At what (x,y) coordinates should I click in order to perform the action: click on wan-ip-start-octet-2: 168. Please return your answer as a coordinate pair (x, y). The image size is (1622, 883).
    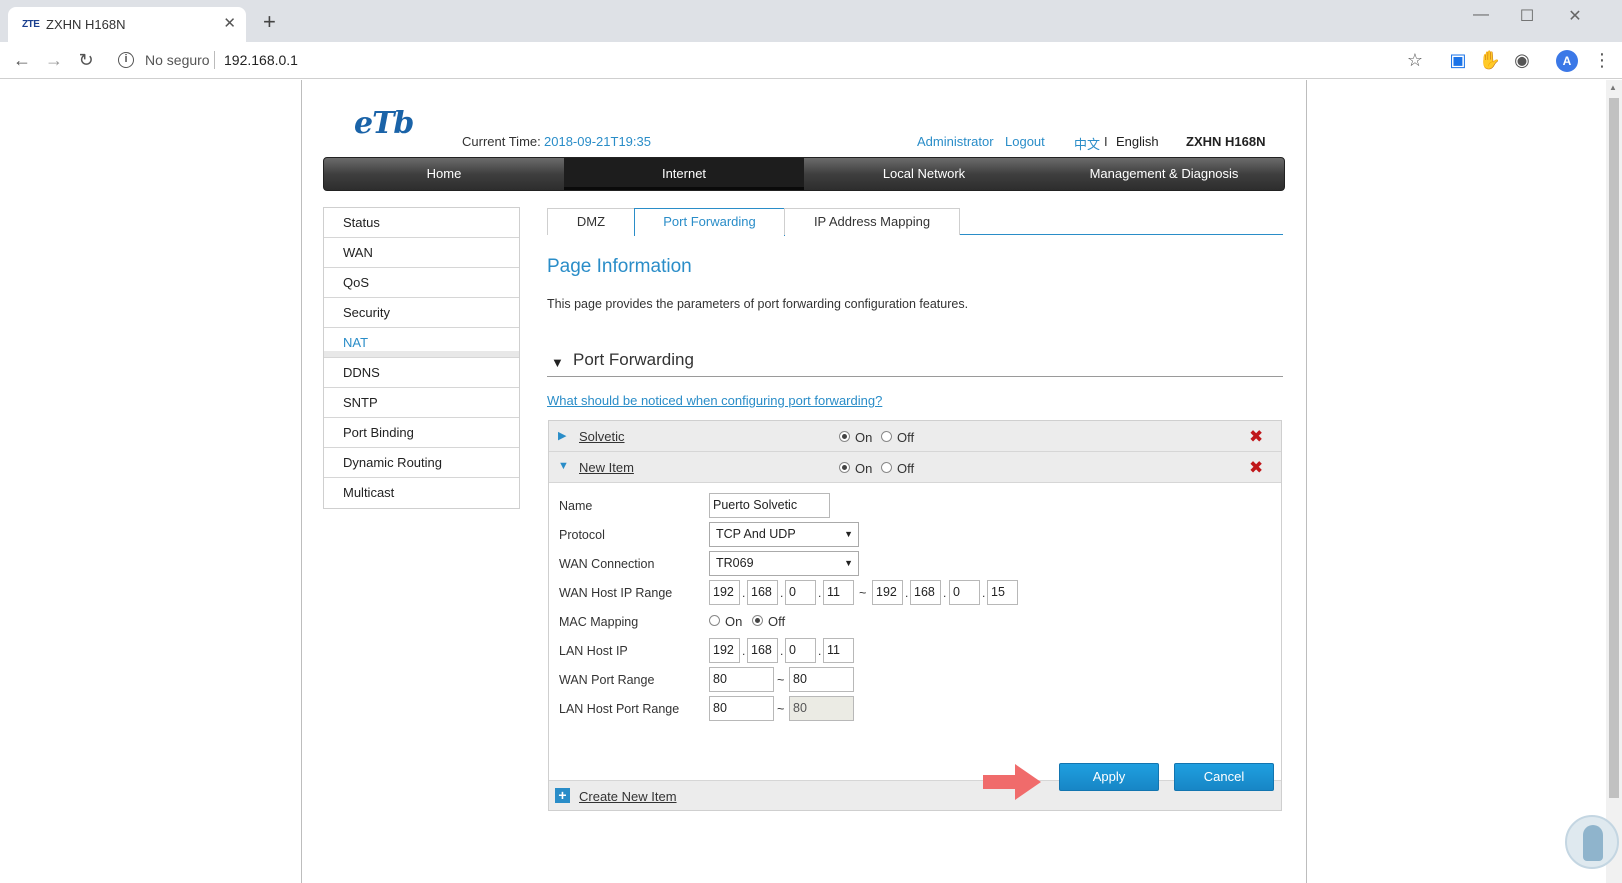
    Looking at the image, I should click on (762, 592).